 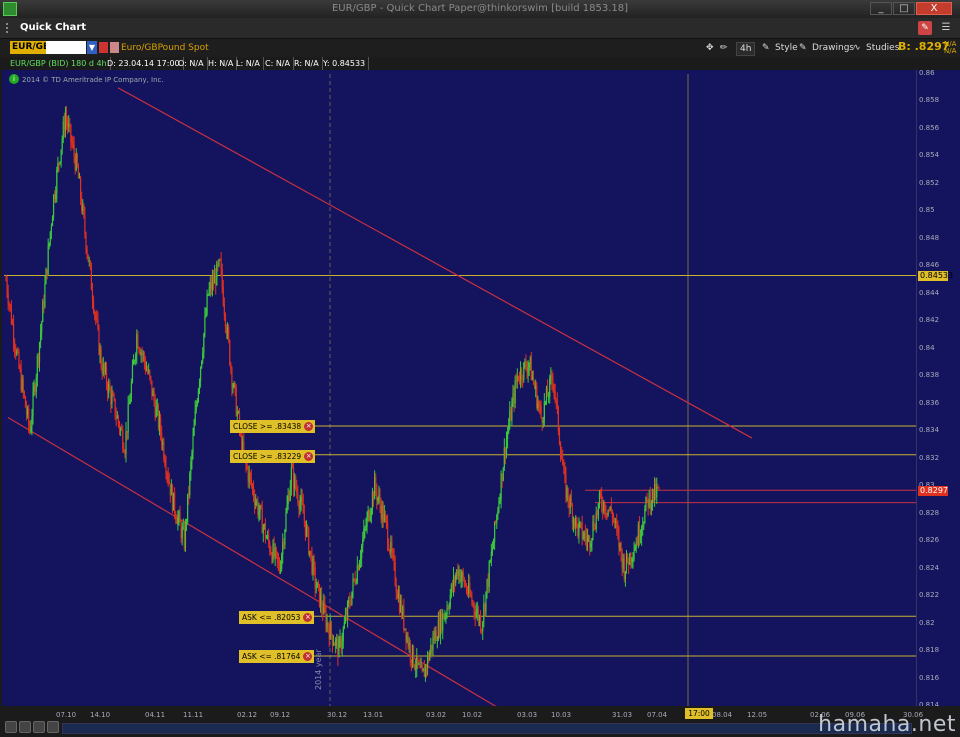 What do you see at coordinates (929, 265) in the screenshot?
I see `price-tick-label: 0.846` at bounding box center [929, 265].